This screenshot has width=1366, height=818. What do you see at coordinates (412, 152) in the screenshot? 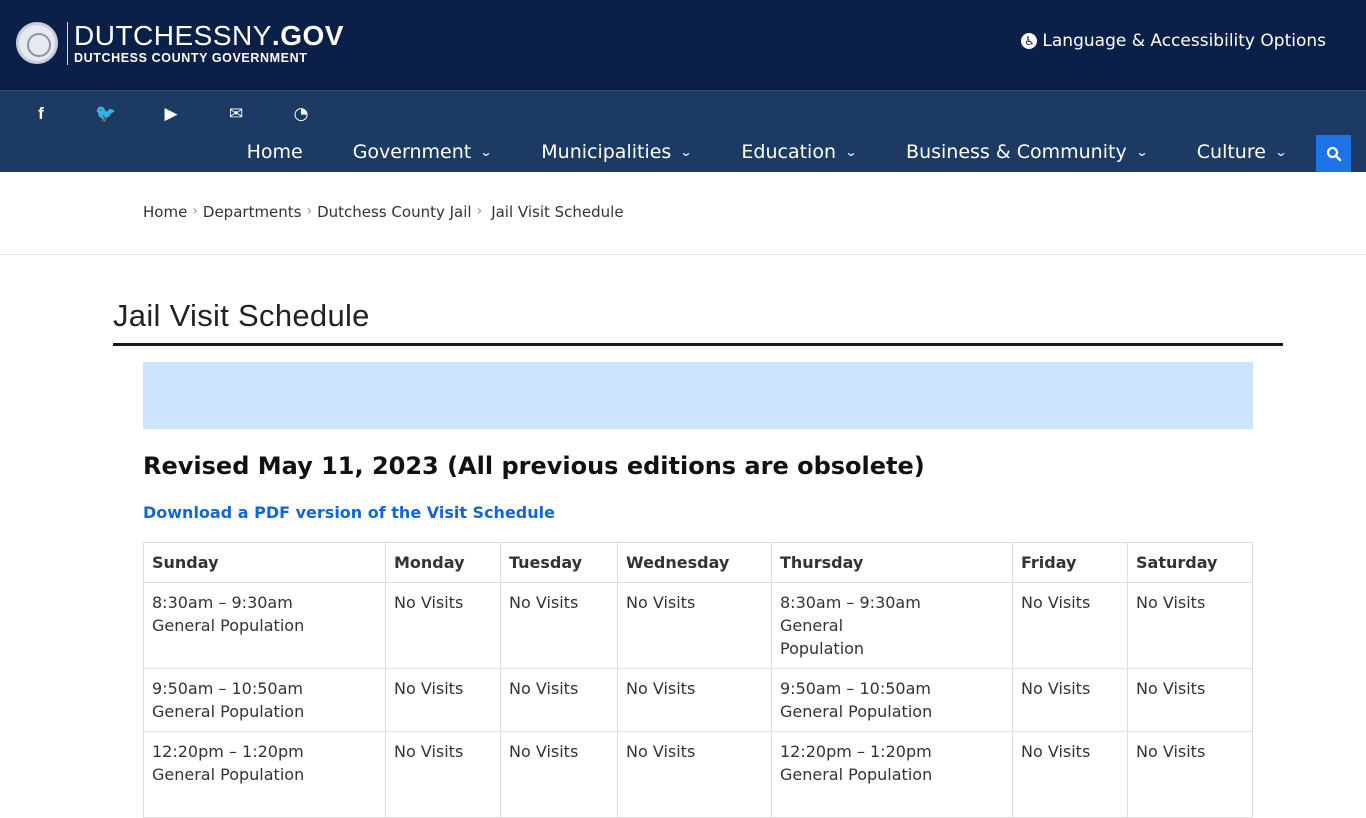
I see `nav-government-label: Government` at bounding box center [412, 152].